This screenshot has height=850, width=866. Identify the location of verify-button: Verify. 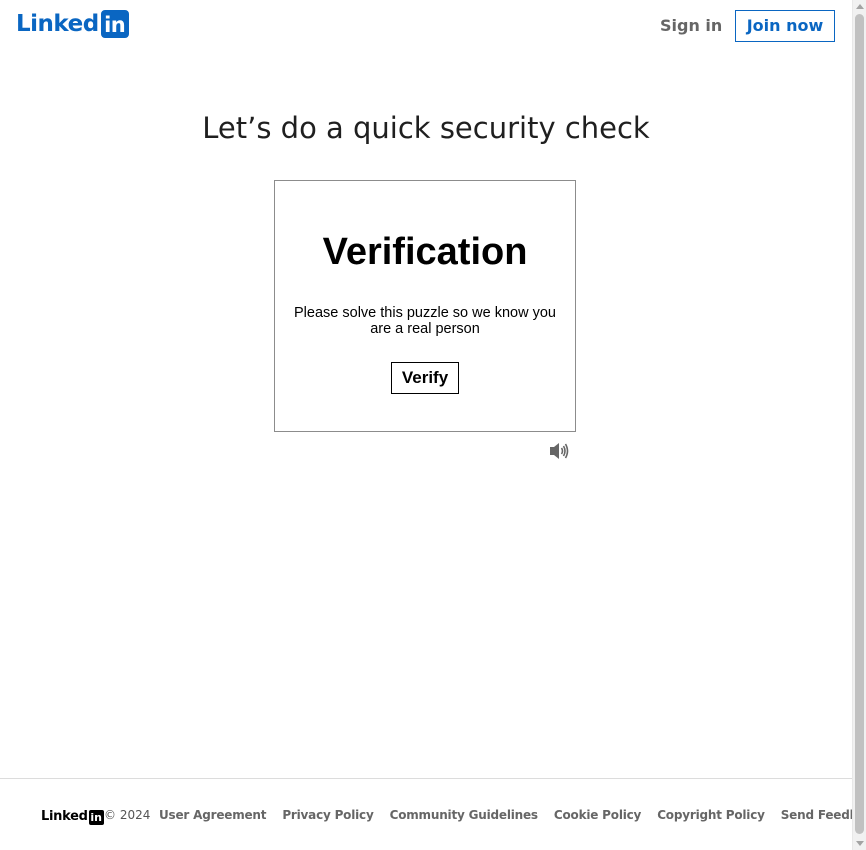
(425, 378).